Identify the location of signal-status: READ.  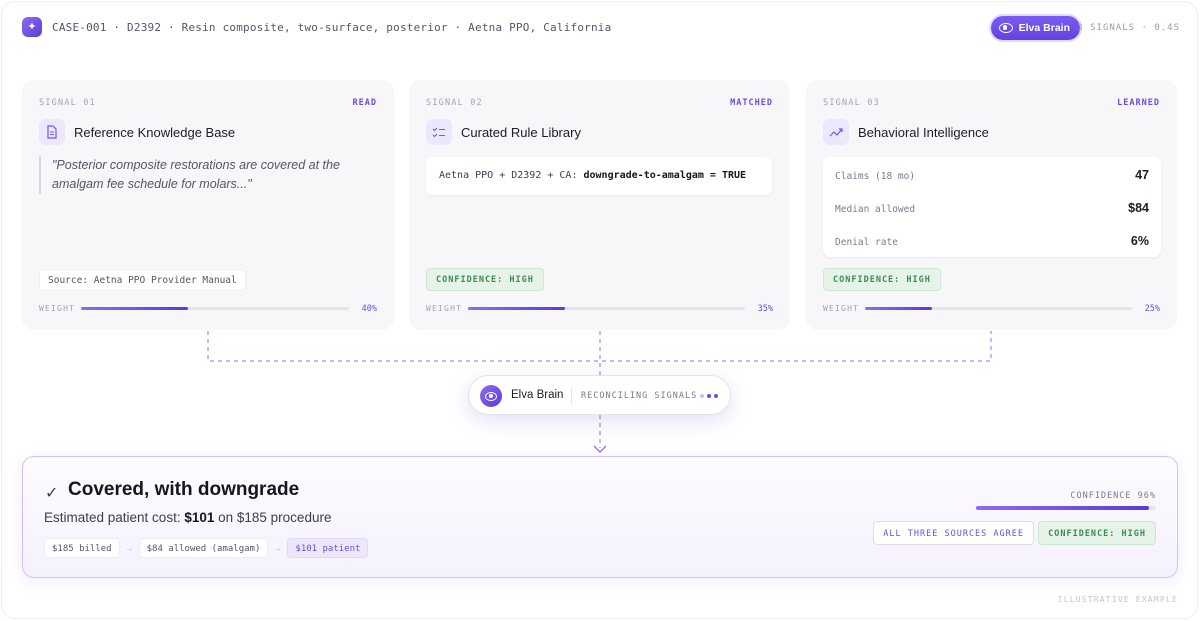
(364, 103).